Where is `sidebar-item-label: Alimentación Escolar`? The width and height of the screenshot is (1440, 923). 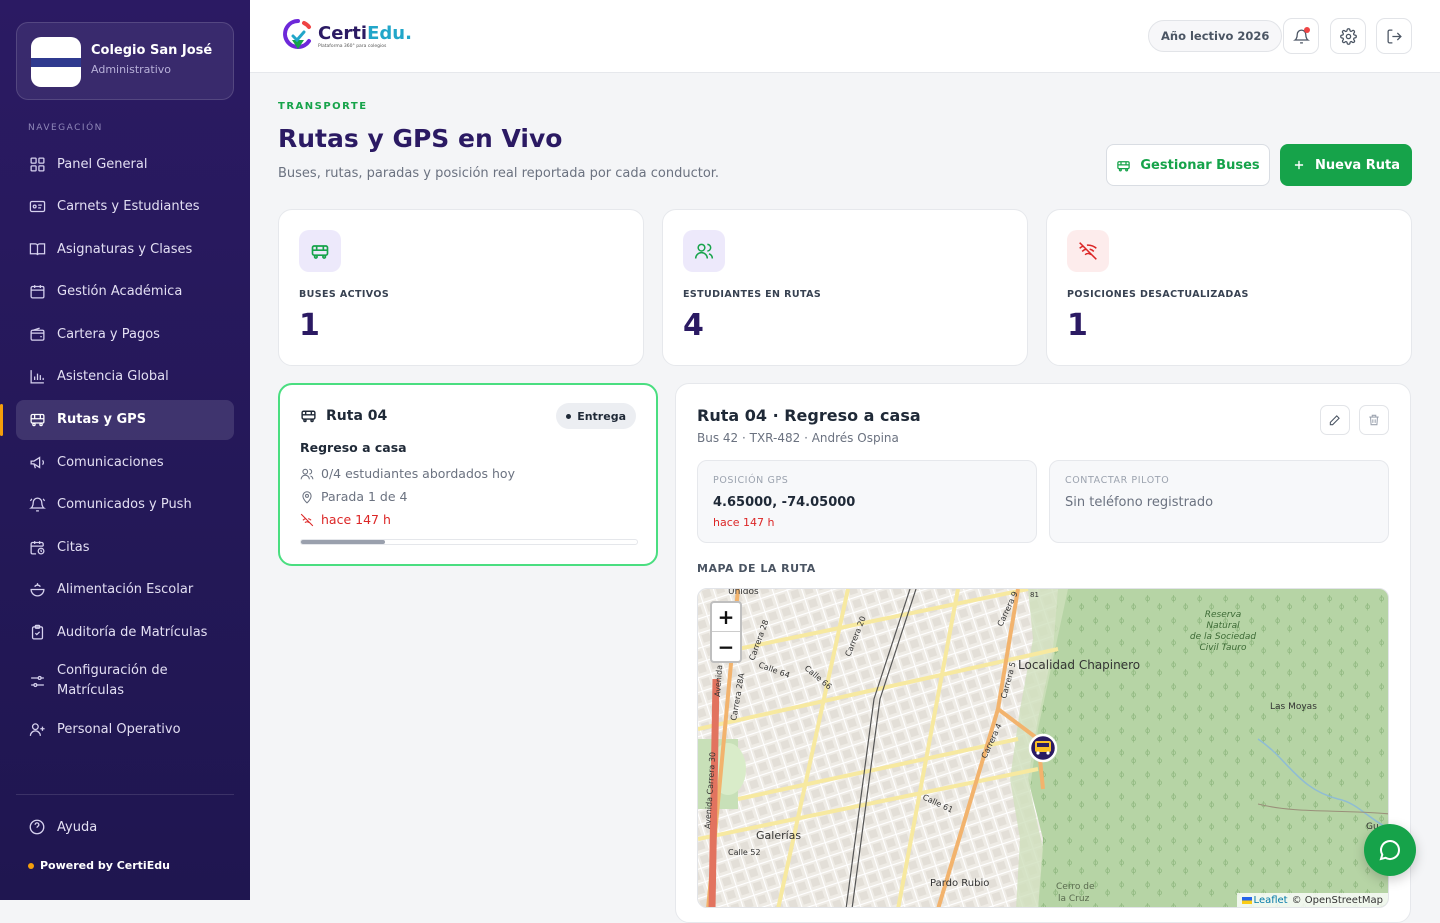
sidebar-item-label: Alimentación Escolar is located at coordinates (125, 590).